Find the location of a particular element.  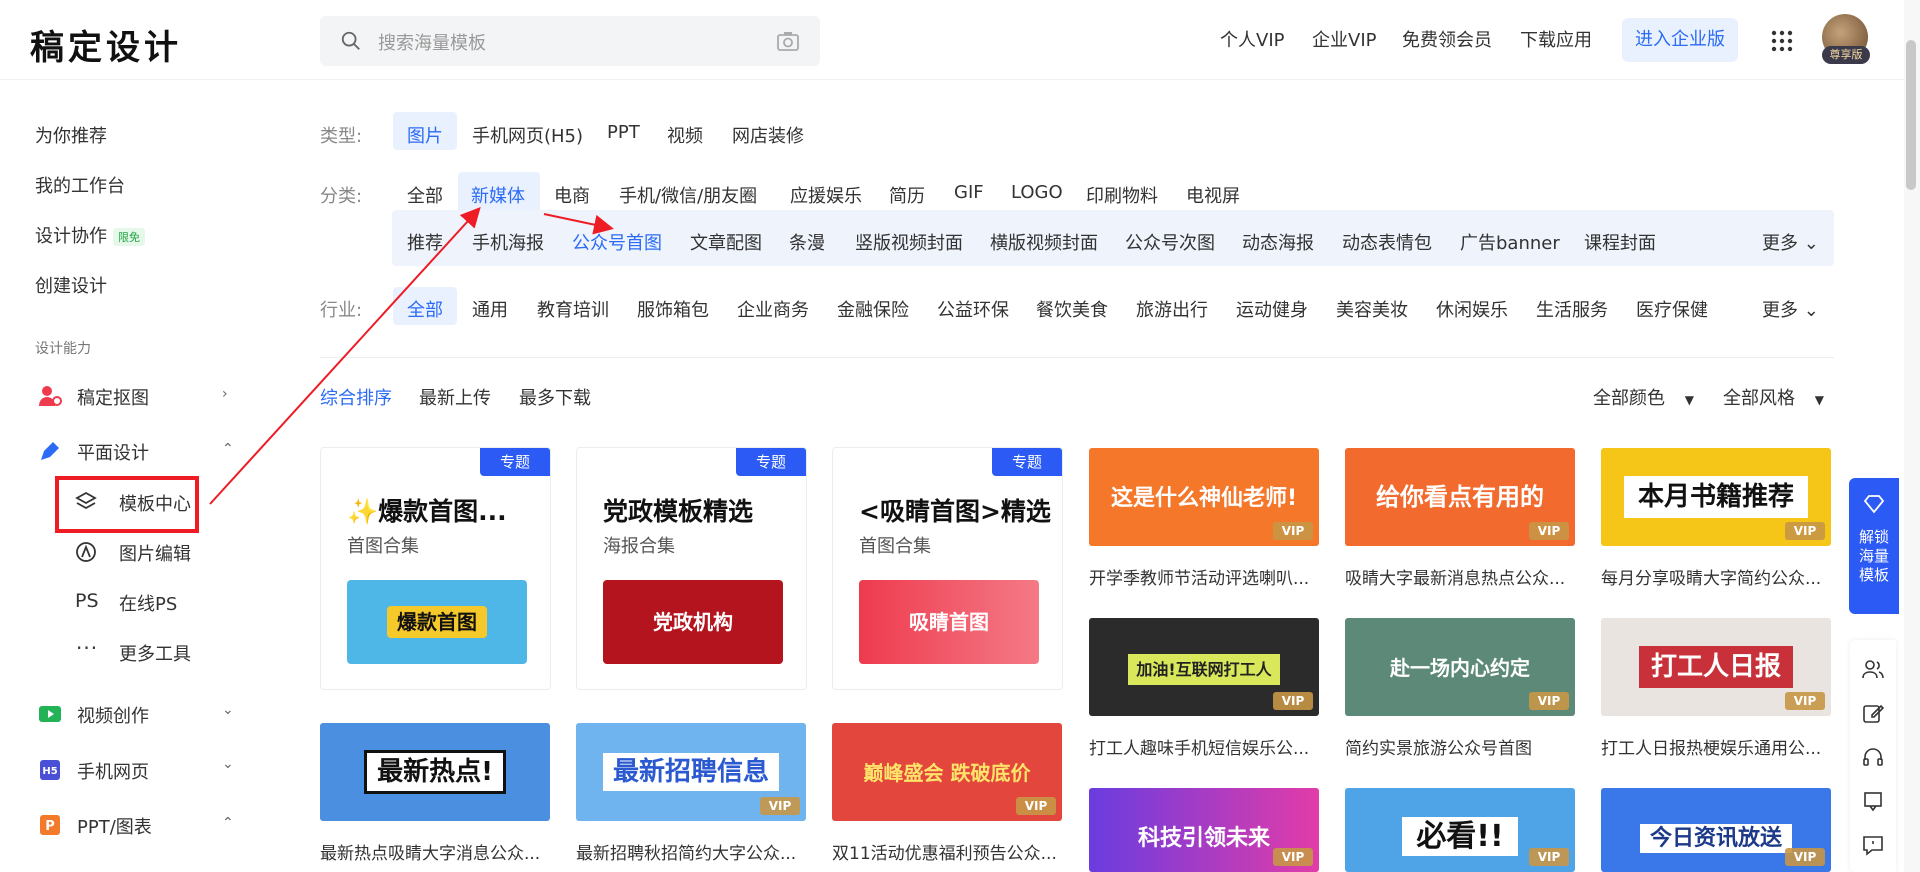

sort-most-downloads: 最多下载 is located at coordinates (555, 397).